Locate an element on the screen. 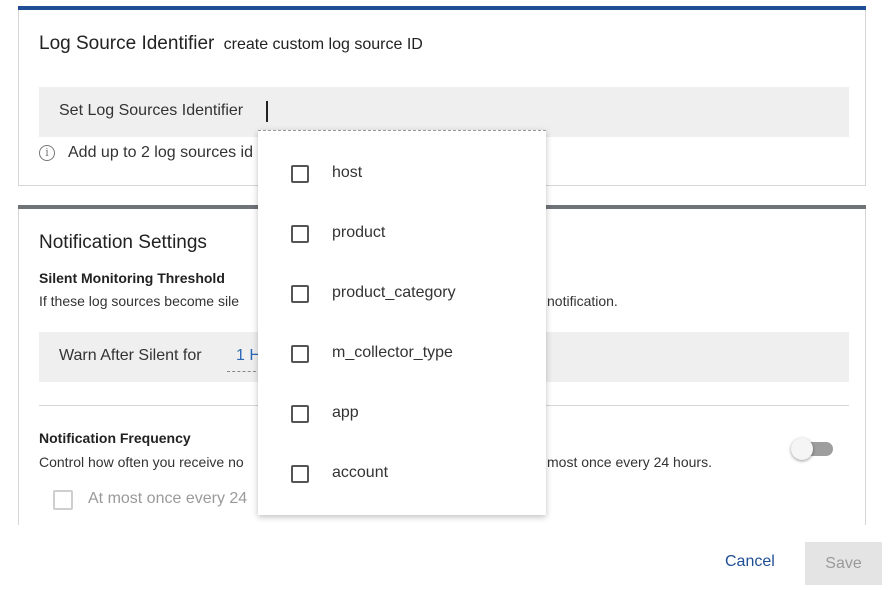 The width and height of the screenshot is (892, 590). text-cursor is located at coordinates (267, 111).